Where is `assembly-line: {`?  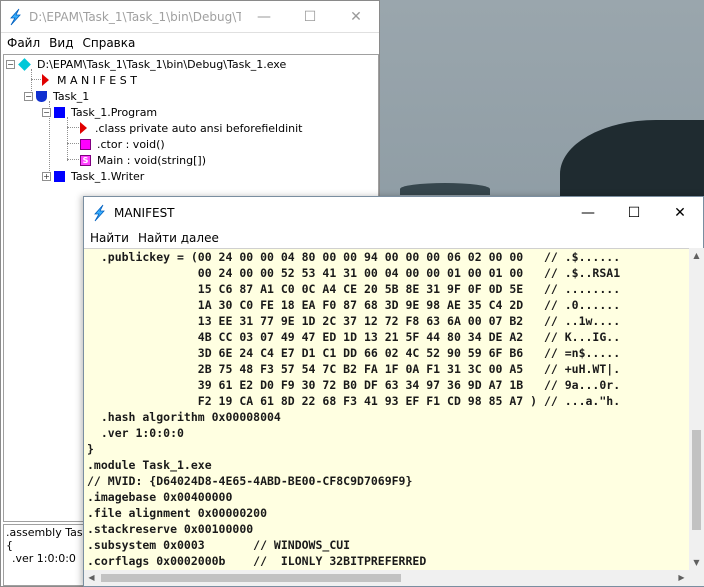
assembly-line: { is located at coordinates (9, 545).